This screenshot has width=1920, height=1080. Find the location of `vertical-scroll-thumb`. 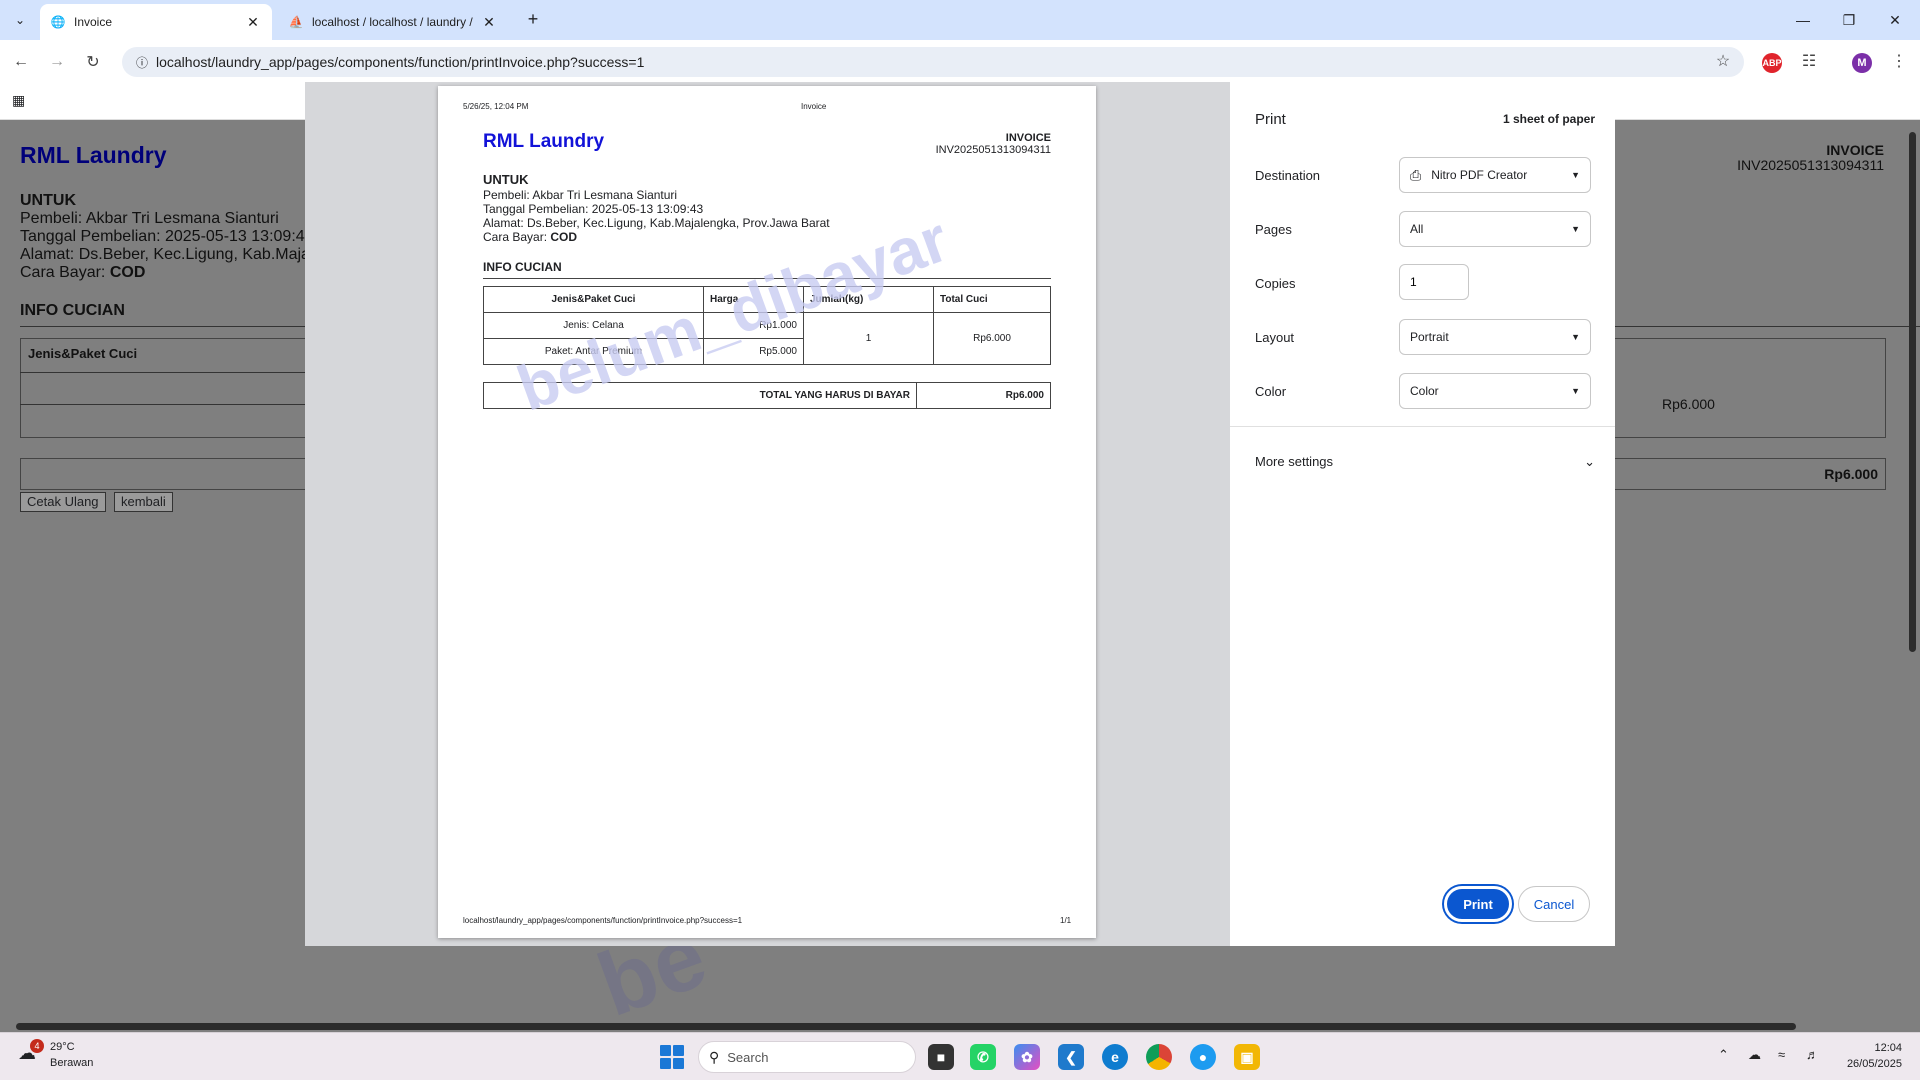

vertical-scroll-thumb is located at coordinates (1912, 392).